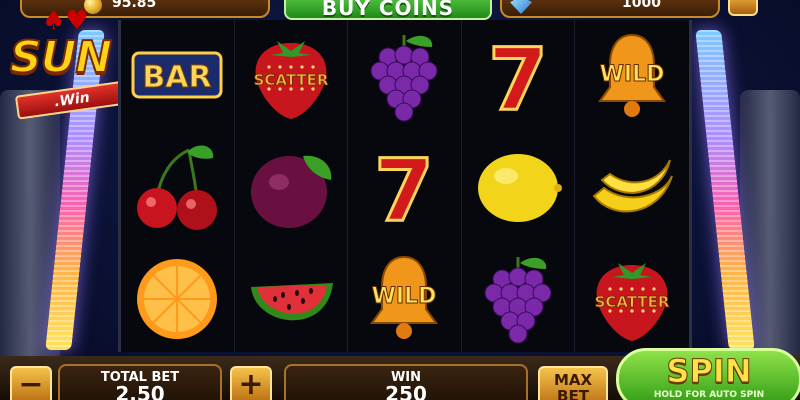 The image size is (800, 400). What do you see at coordinates (251, 383) in the screenshot?
I see `increase-bet-button: +` at bounding box center [251, 383].